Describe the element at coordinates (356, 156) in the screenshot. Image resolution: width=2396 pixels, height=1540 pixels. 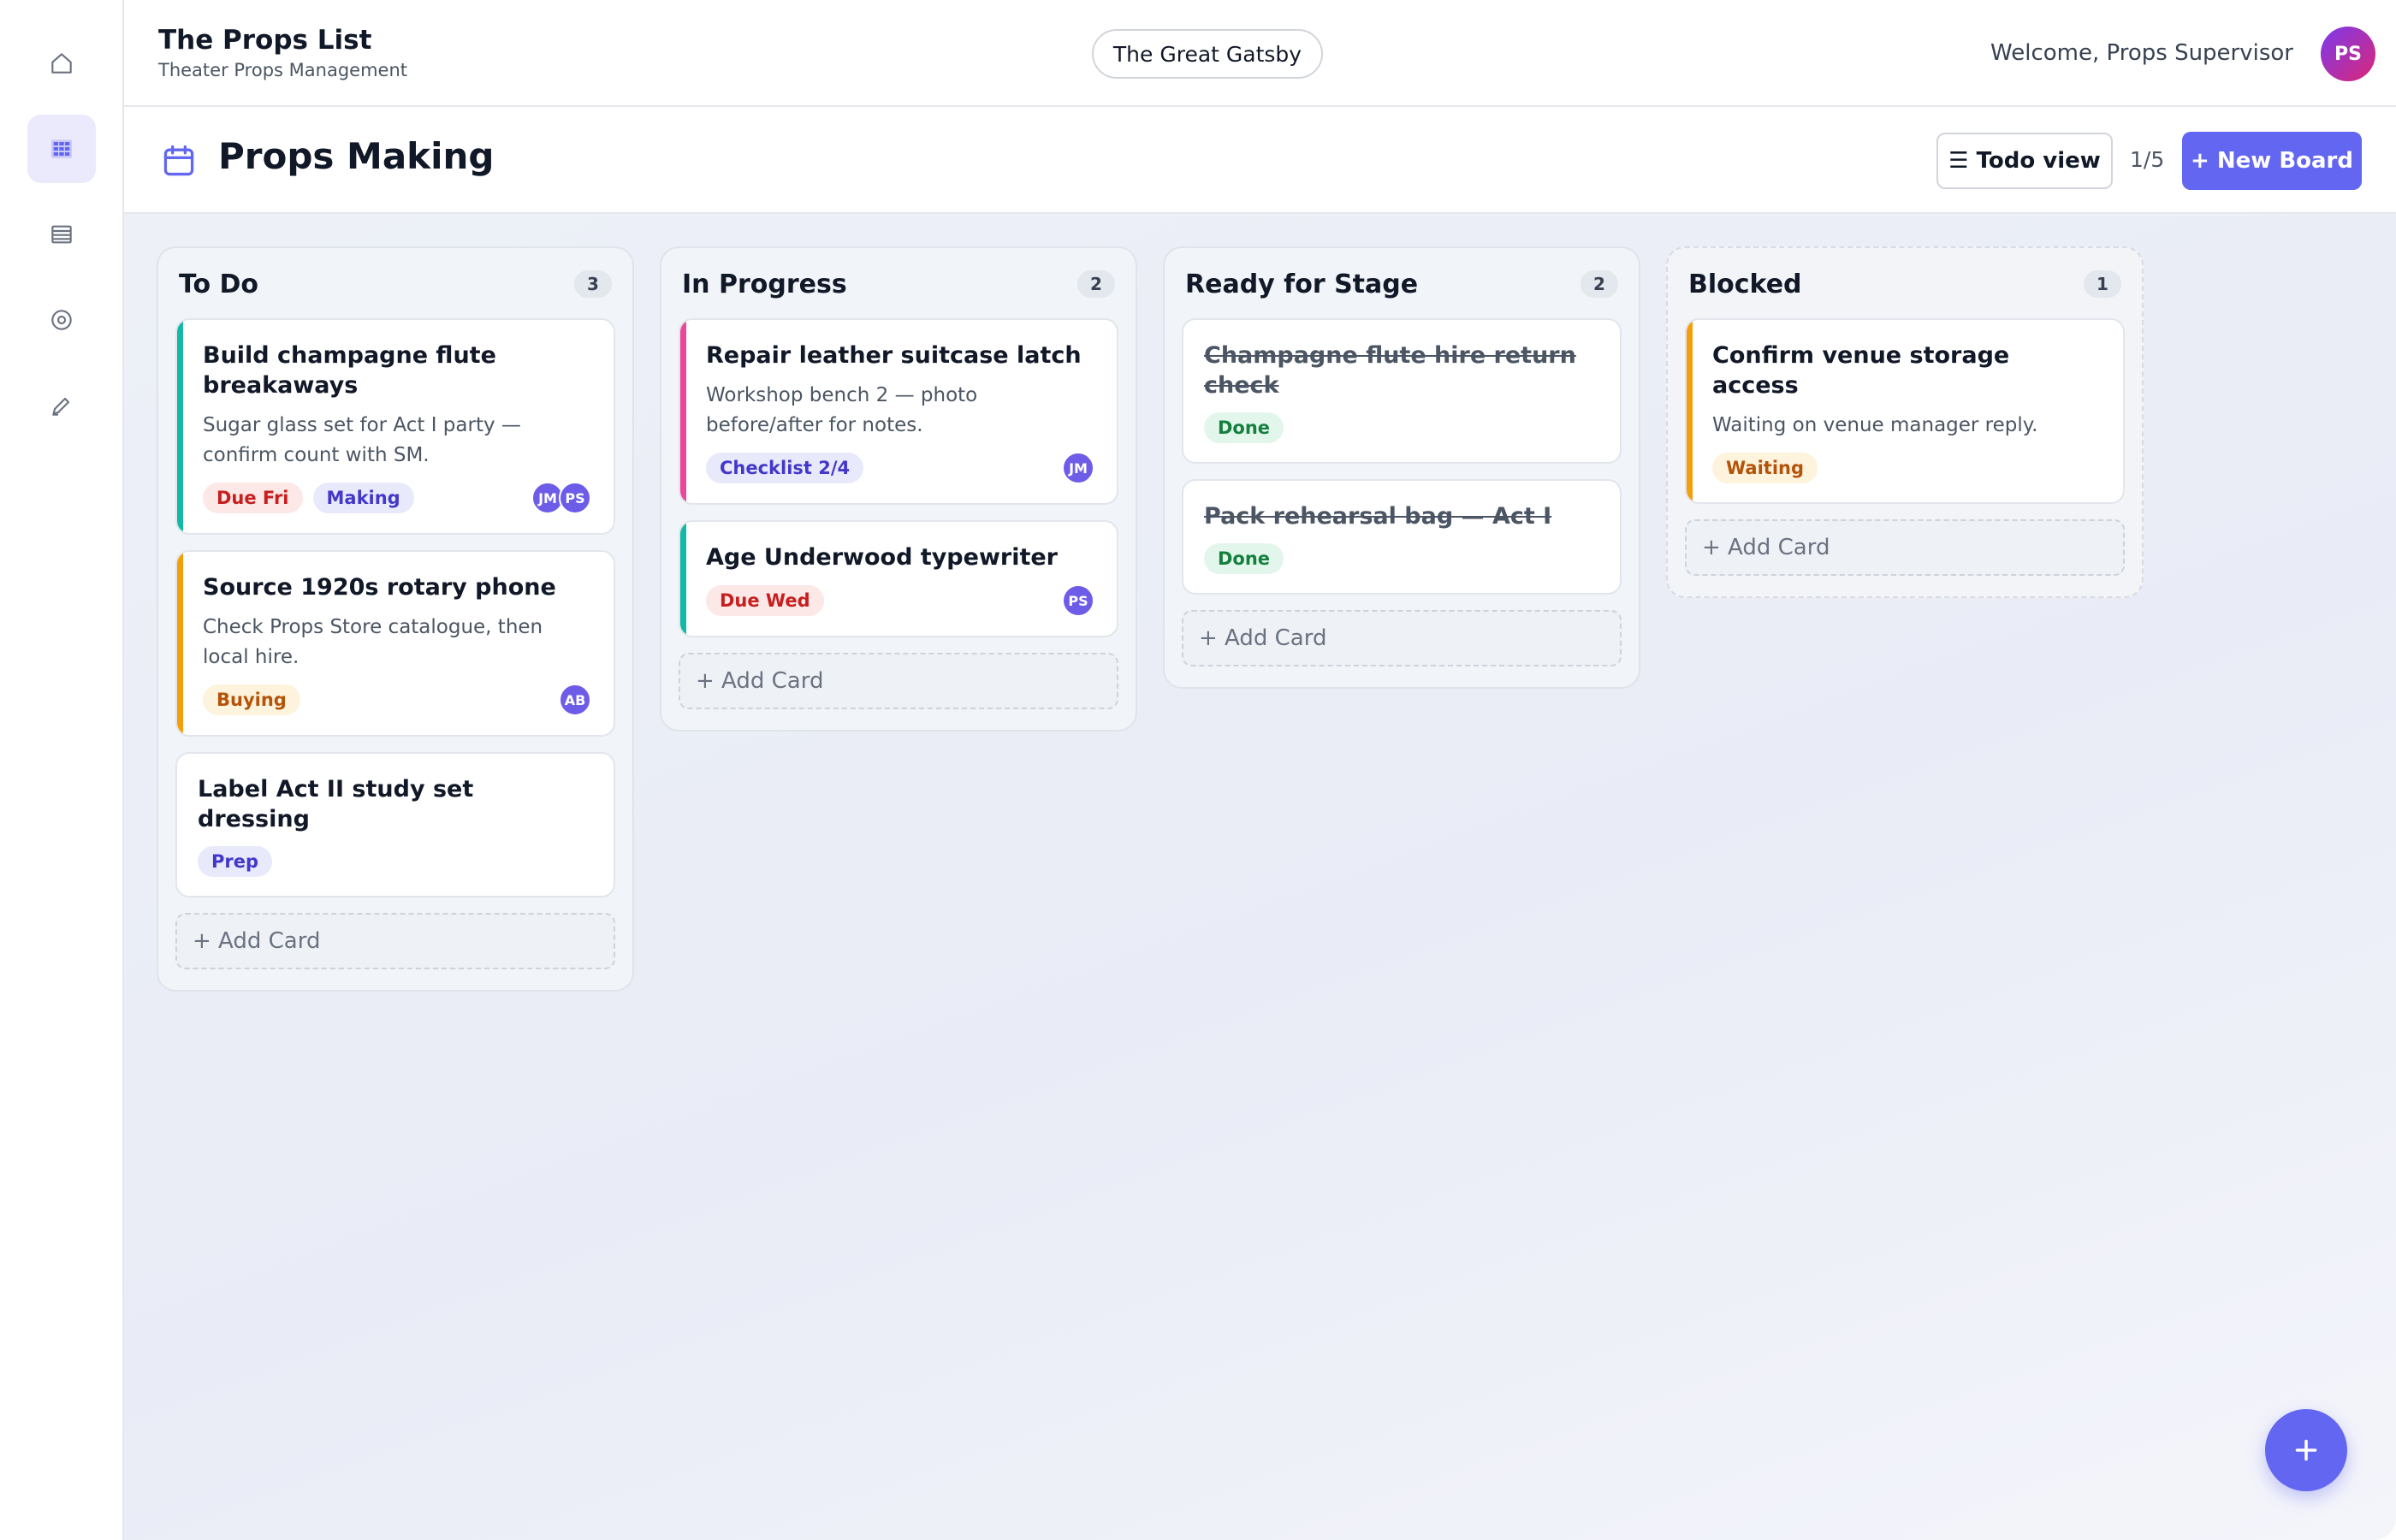
I see `board-title: Props Making` at that location.